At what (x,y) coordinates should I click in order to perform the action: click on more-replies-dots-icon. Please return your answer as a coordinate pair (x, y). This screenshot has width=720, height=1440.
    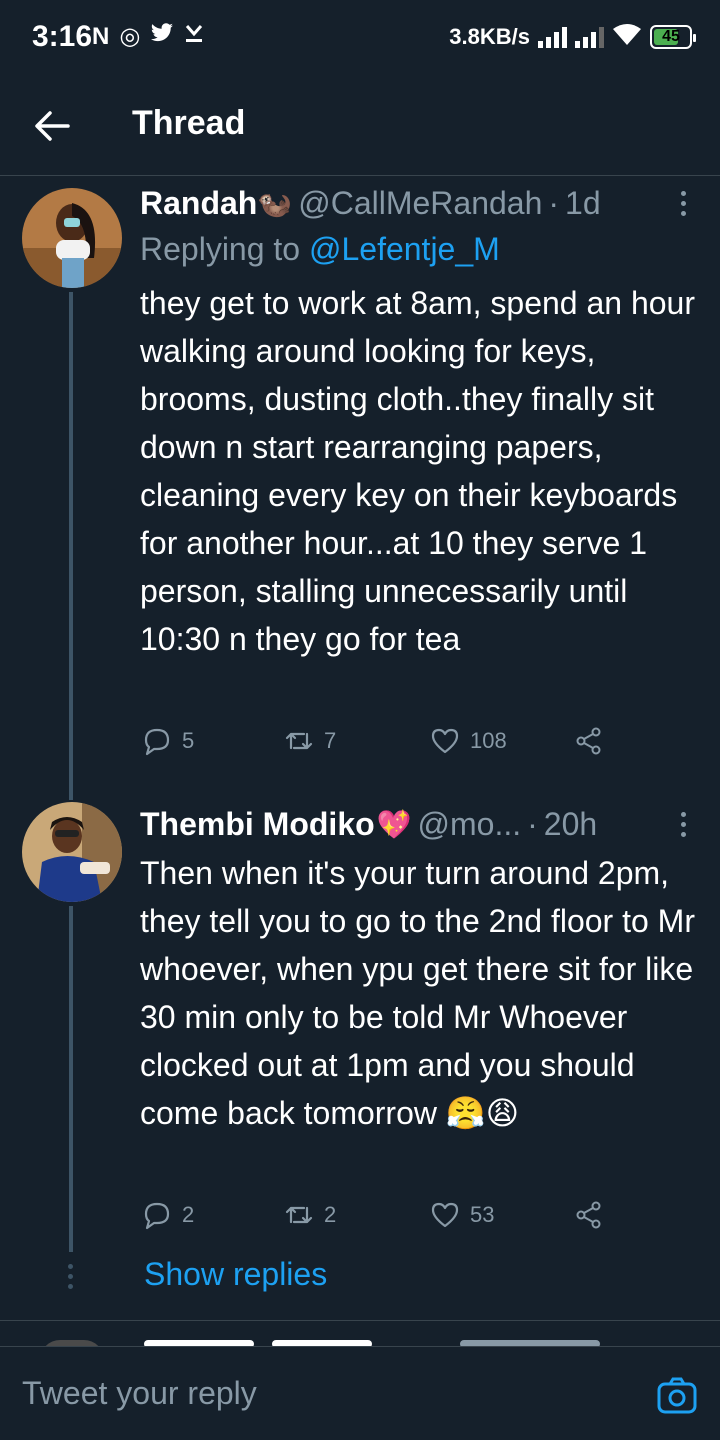
    Looking at the image, I should click on (70, 1276).